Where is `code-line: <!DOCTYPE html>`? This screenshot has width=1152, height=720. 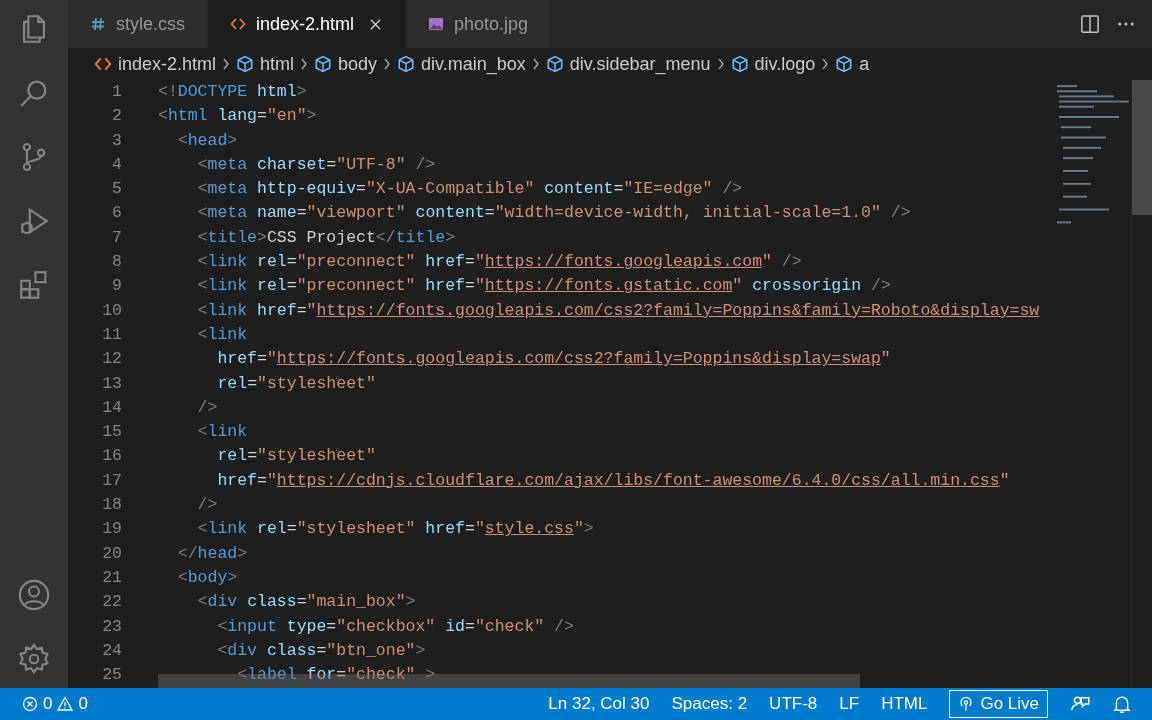
code-line: <!DOCTYPE html> is located at coordinates (232, 92).